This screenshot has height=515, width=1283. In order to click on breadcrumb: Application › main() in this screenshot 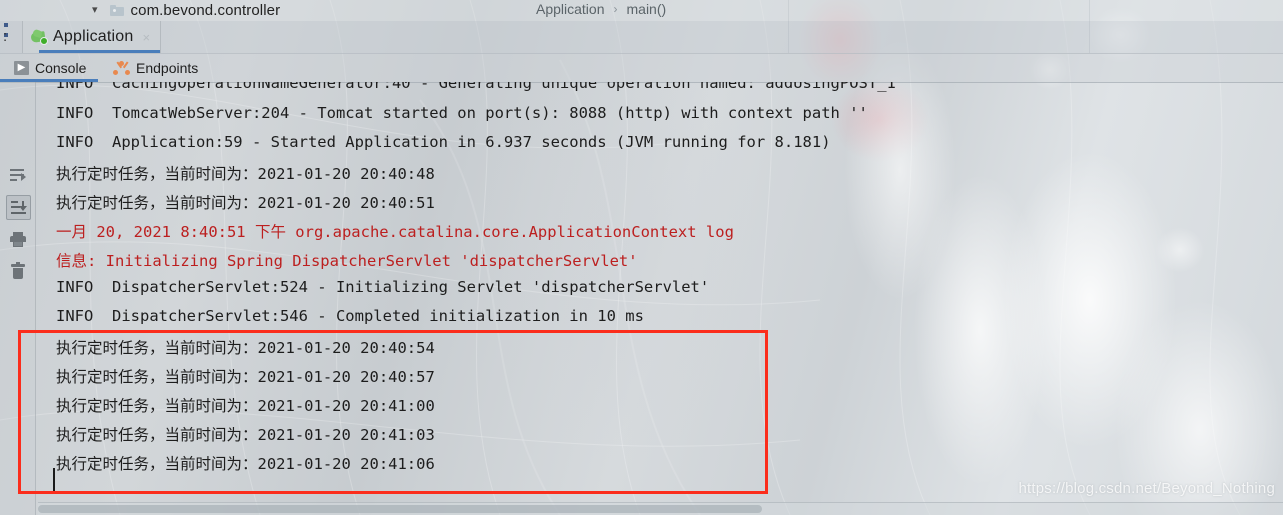, I will do `click(601, 9)`.